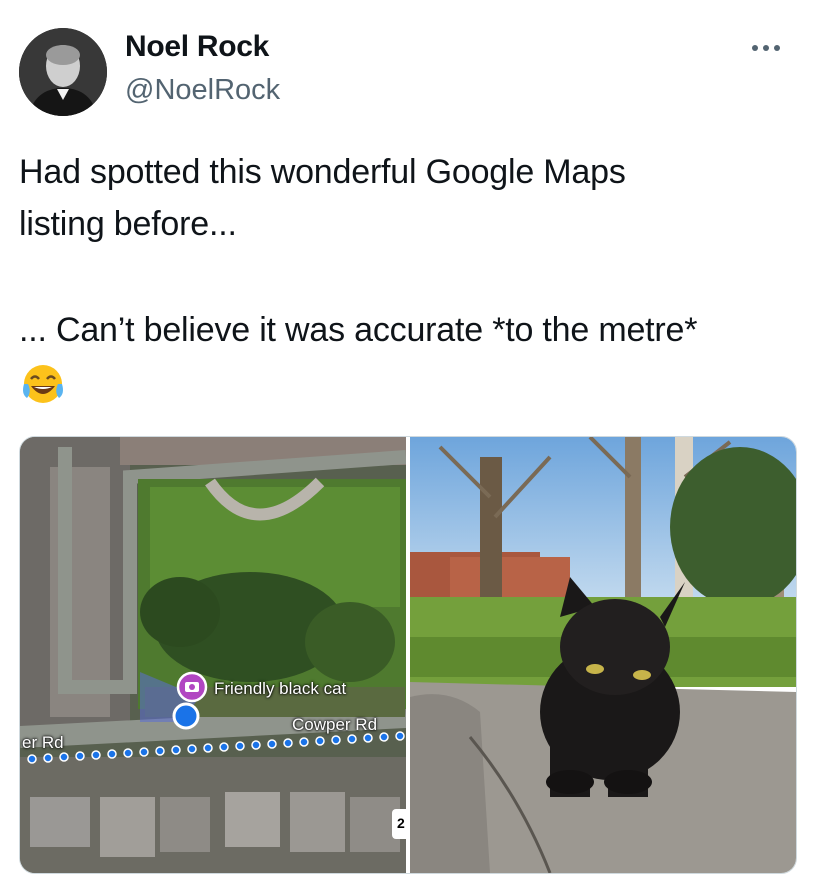 The image size is (818, 896). I want to click on map-pin-label: Friendly black cat, so click(280, 688).